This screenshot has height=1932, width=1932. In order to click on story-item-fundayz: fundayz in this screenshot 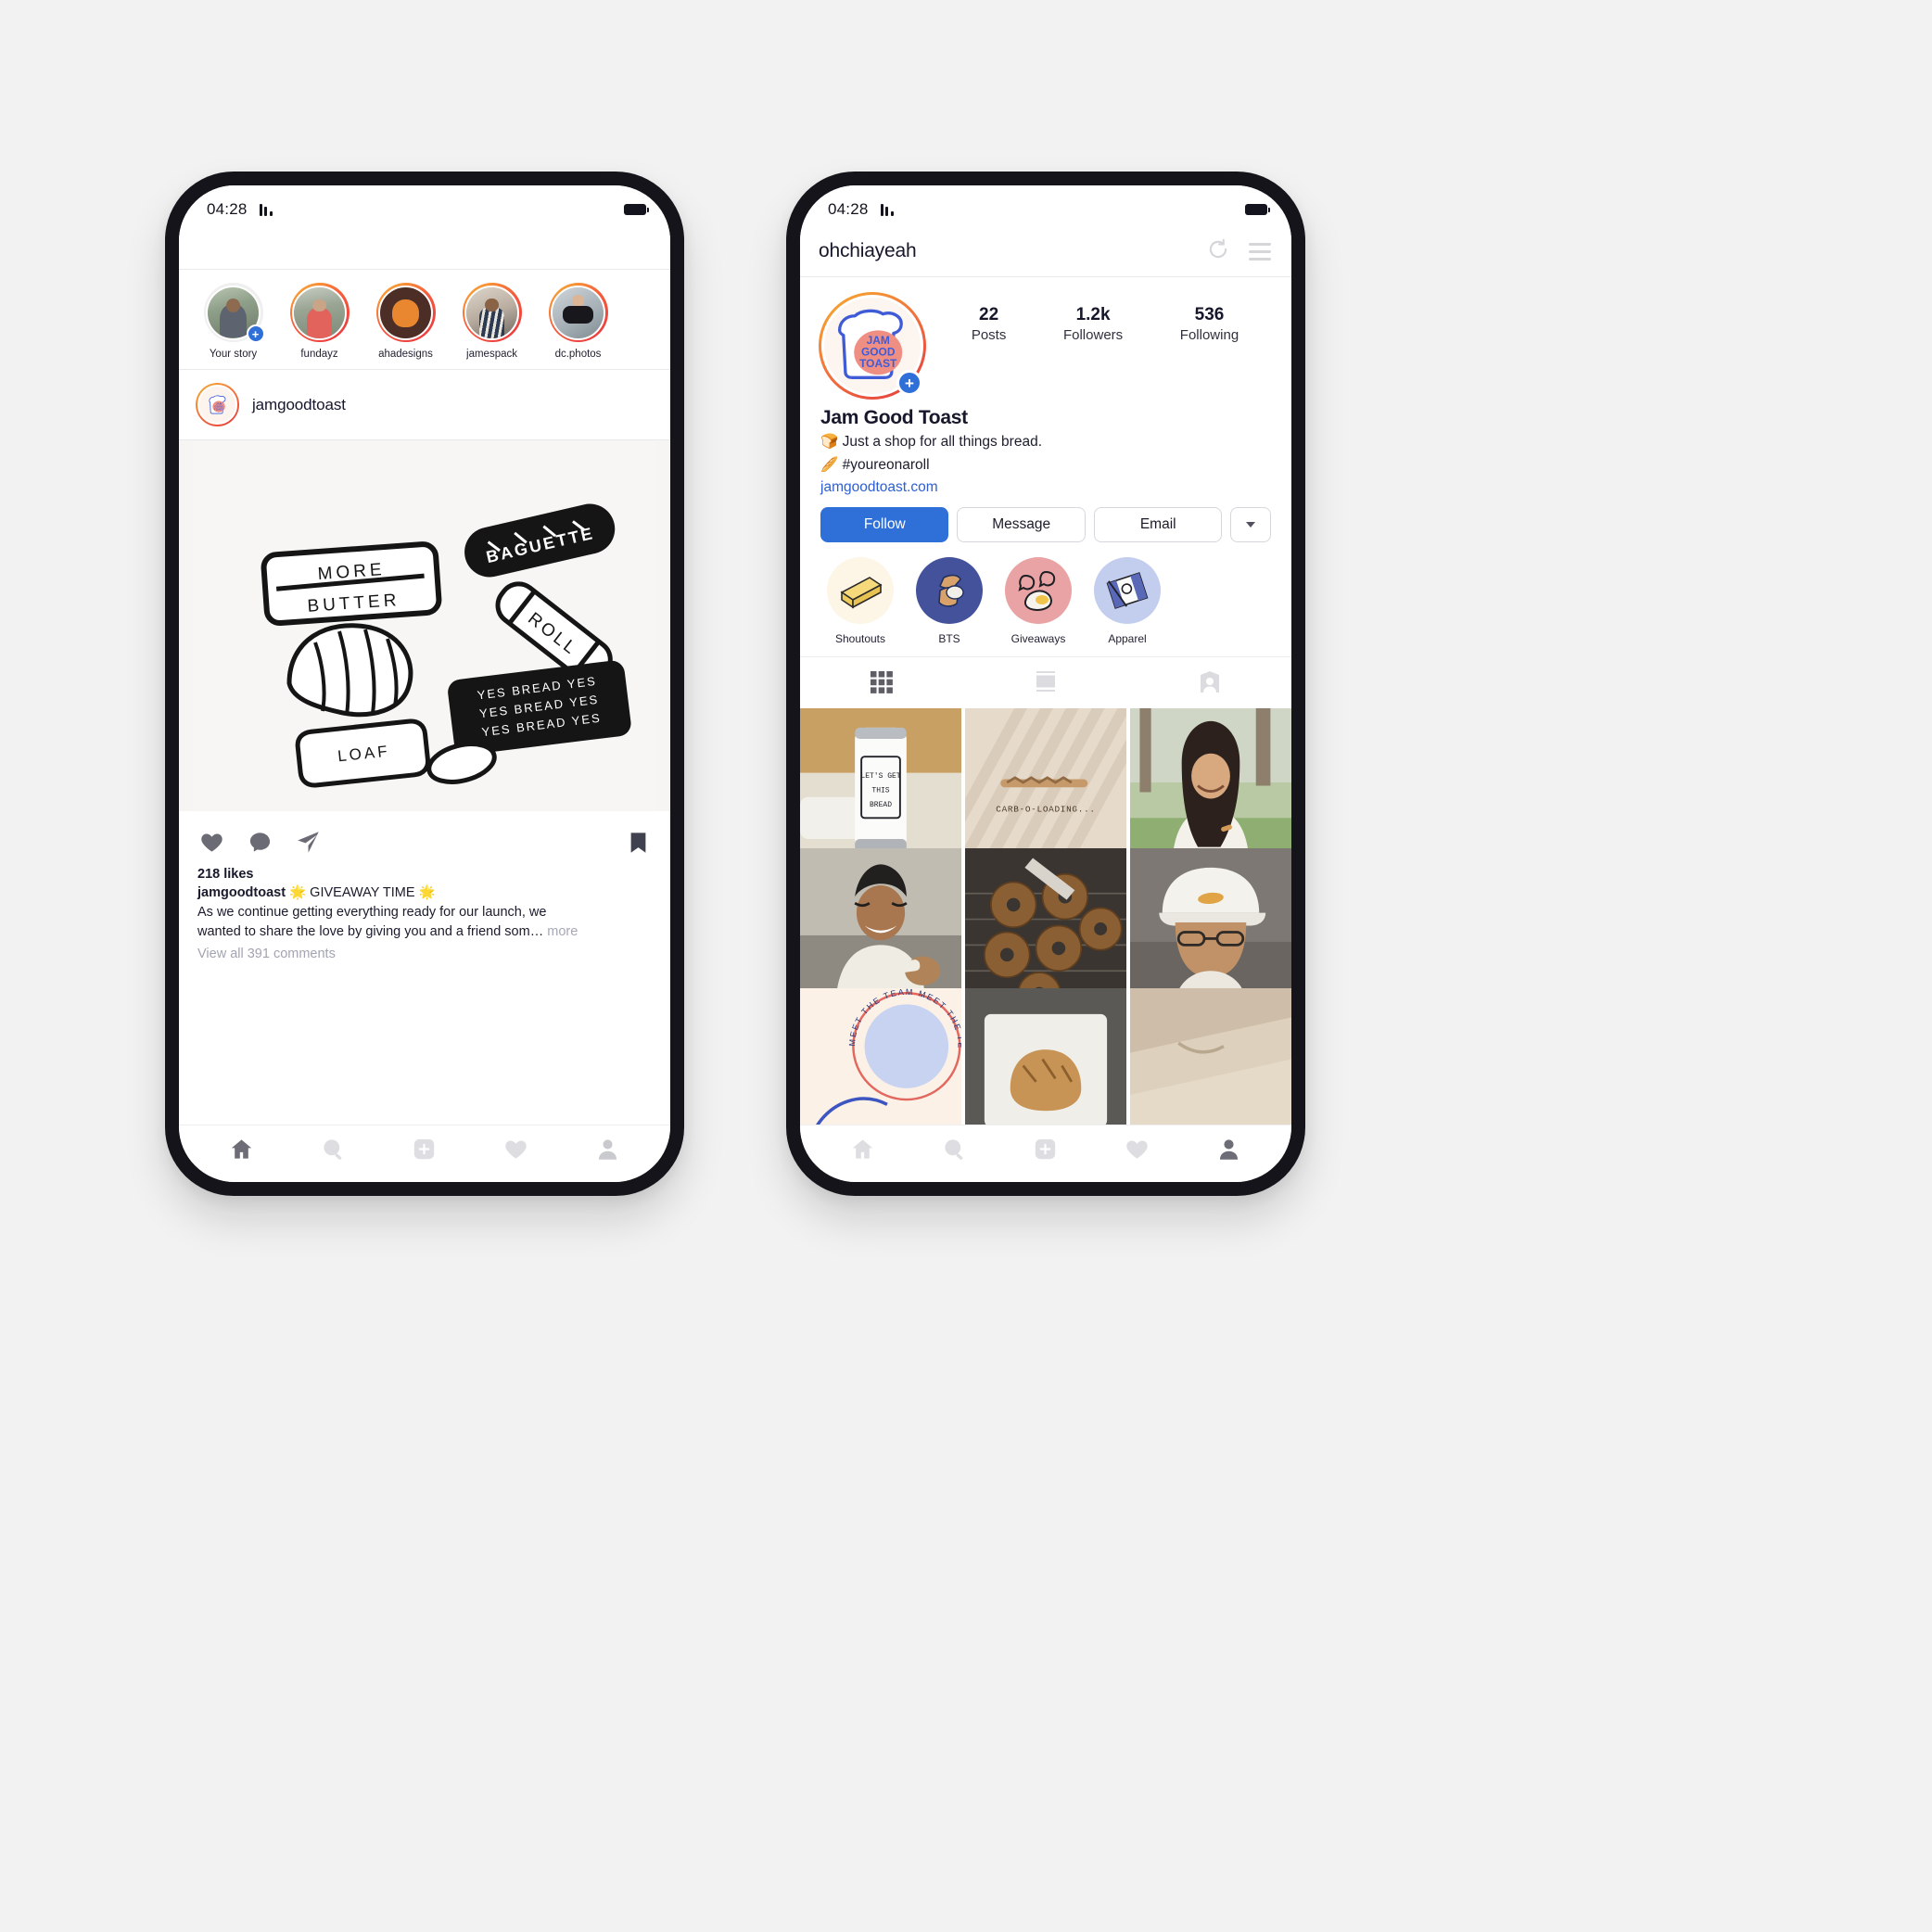, I will do `click(319, 321)`.